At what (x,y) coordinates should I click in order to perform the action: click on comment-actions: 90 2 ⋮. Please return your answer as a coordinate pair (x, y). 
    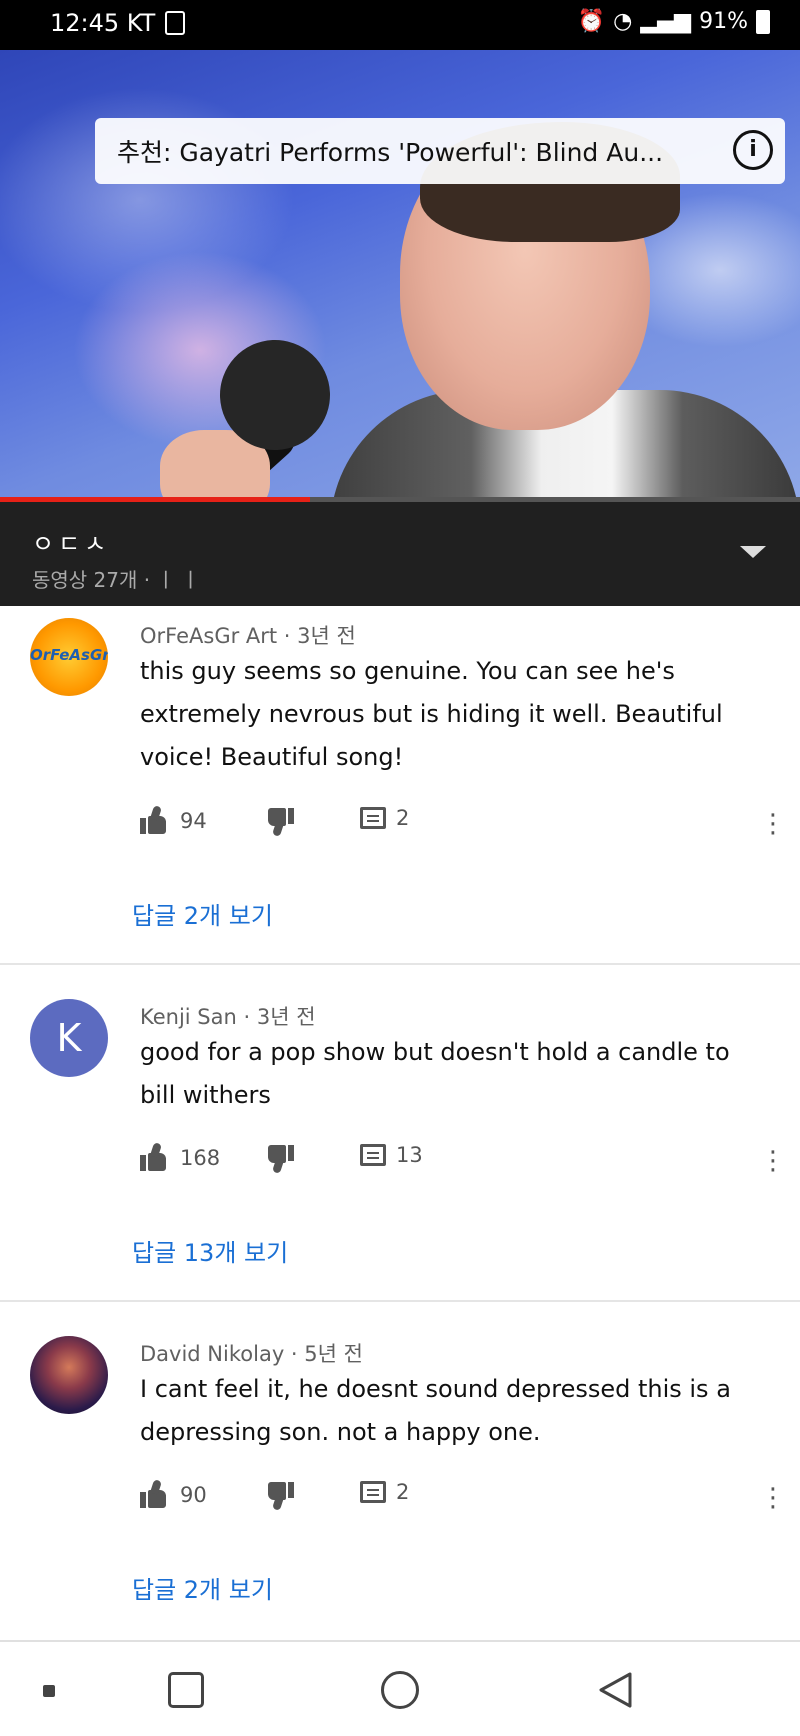
    Looking at the image, I should click on (463, 1497).